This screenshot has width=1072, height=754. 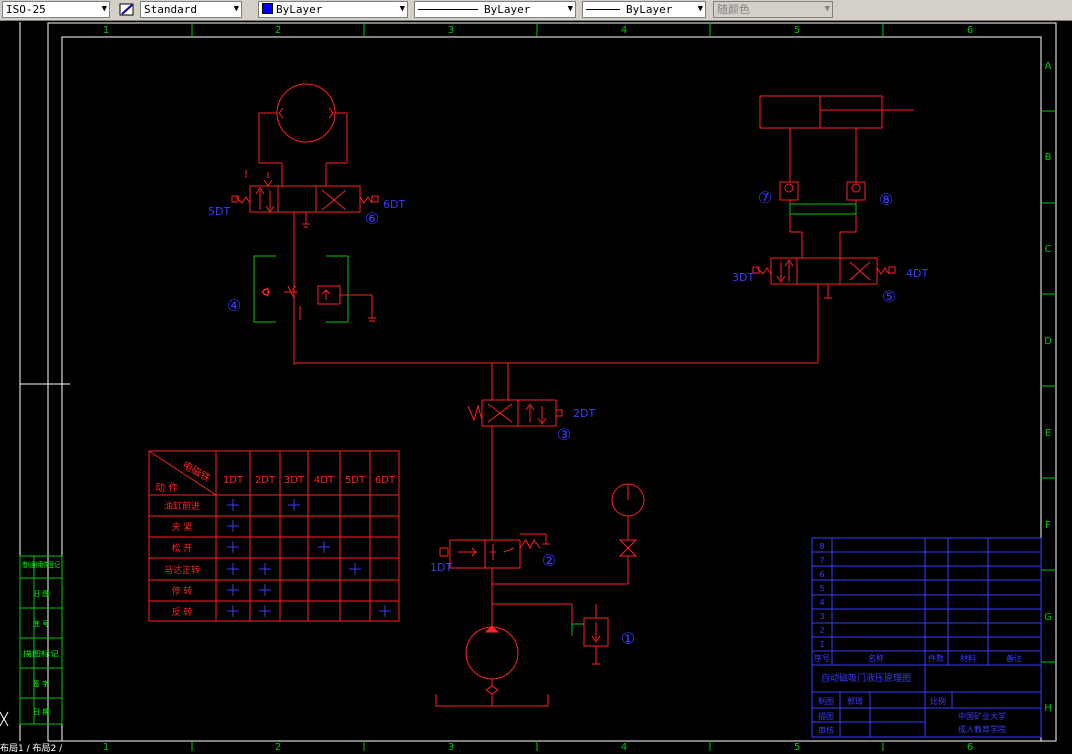 I want to click on tb-school2: 成人教育学院, so click(x=982, y=729).